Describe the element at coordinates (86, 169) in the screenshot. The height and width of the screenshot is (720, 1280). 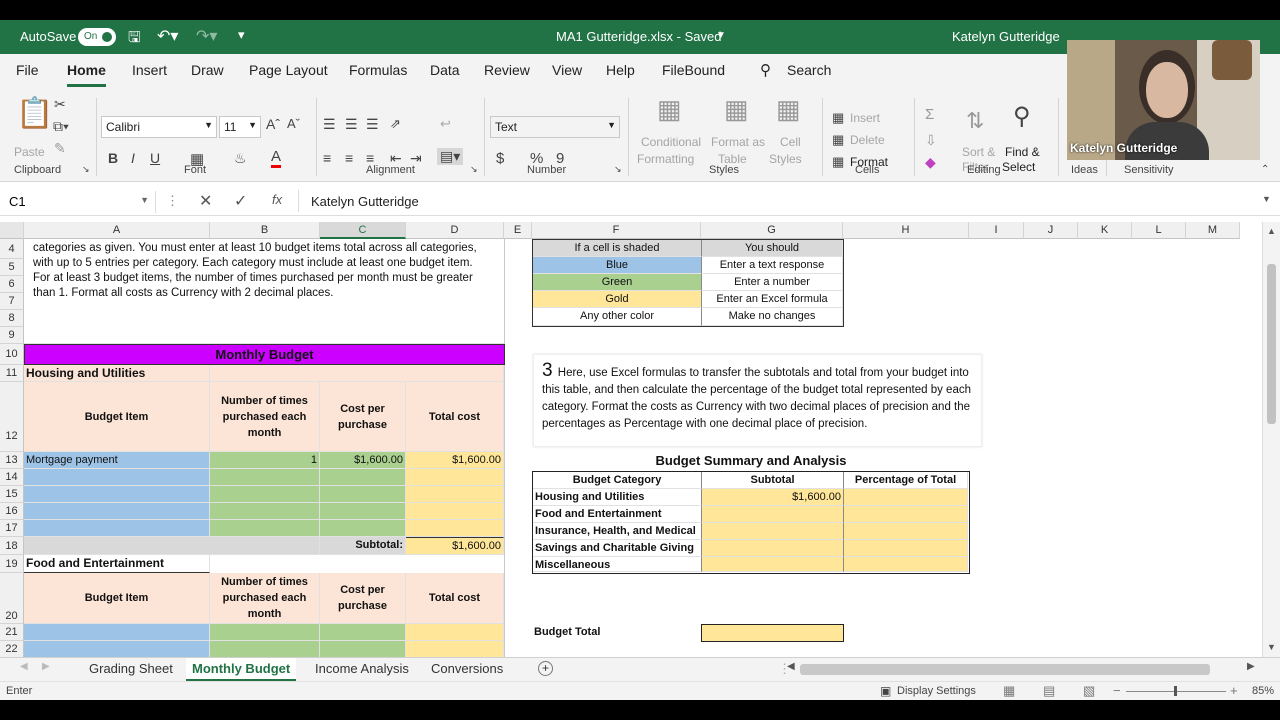
I see `clipboard-launcher-icon: ↘` at that location.